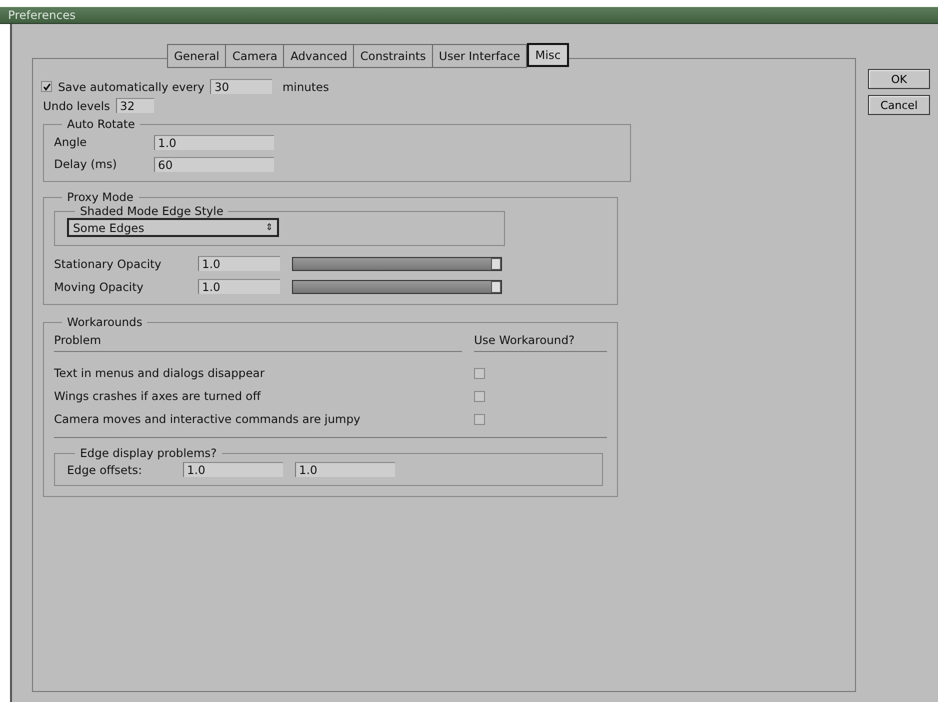 This screenshot has height=702, width=938. What do you see at coordinates (71, 142) in the screenshot?
I see `field-label: Angle` at bounding box center [71, 142].